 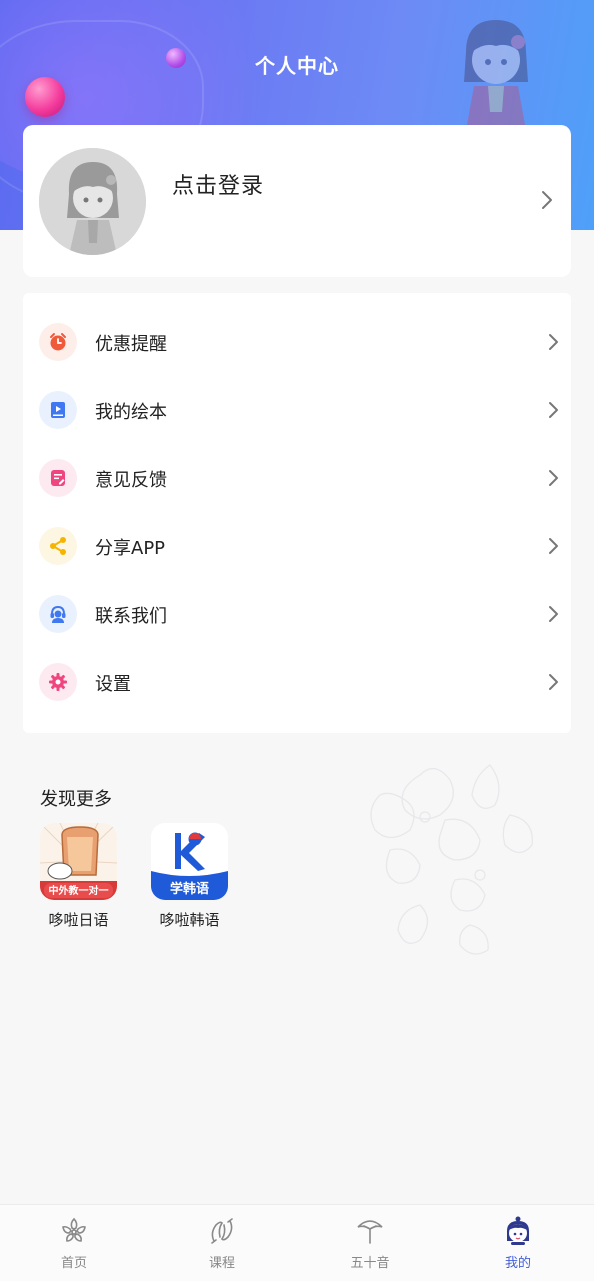 I want to click on share-icon, so click(x=58, y=546).